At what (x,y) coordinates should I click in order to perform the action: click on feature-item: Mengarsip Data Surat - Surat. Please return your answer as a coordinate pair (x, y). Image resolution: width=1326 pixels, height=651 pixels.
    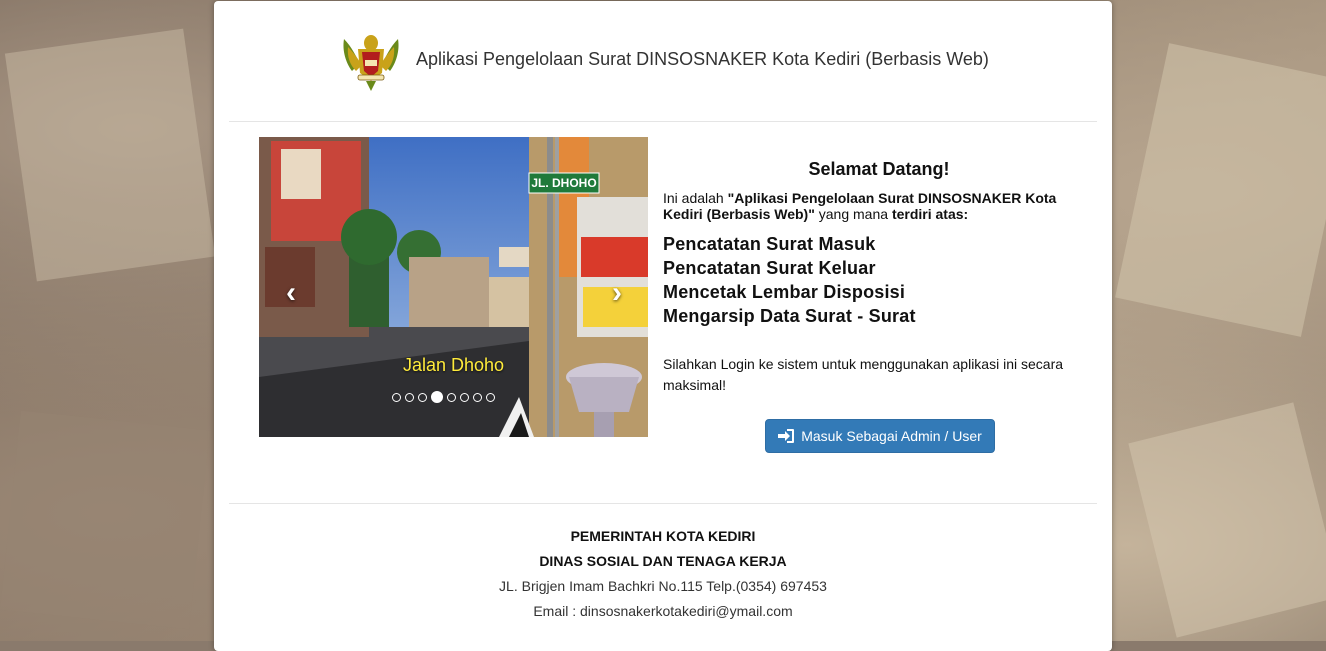
    Looking at the image, I should click on (789, 316).